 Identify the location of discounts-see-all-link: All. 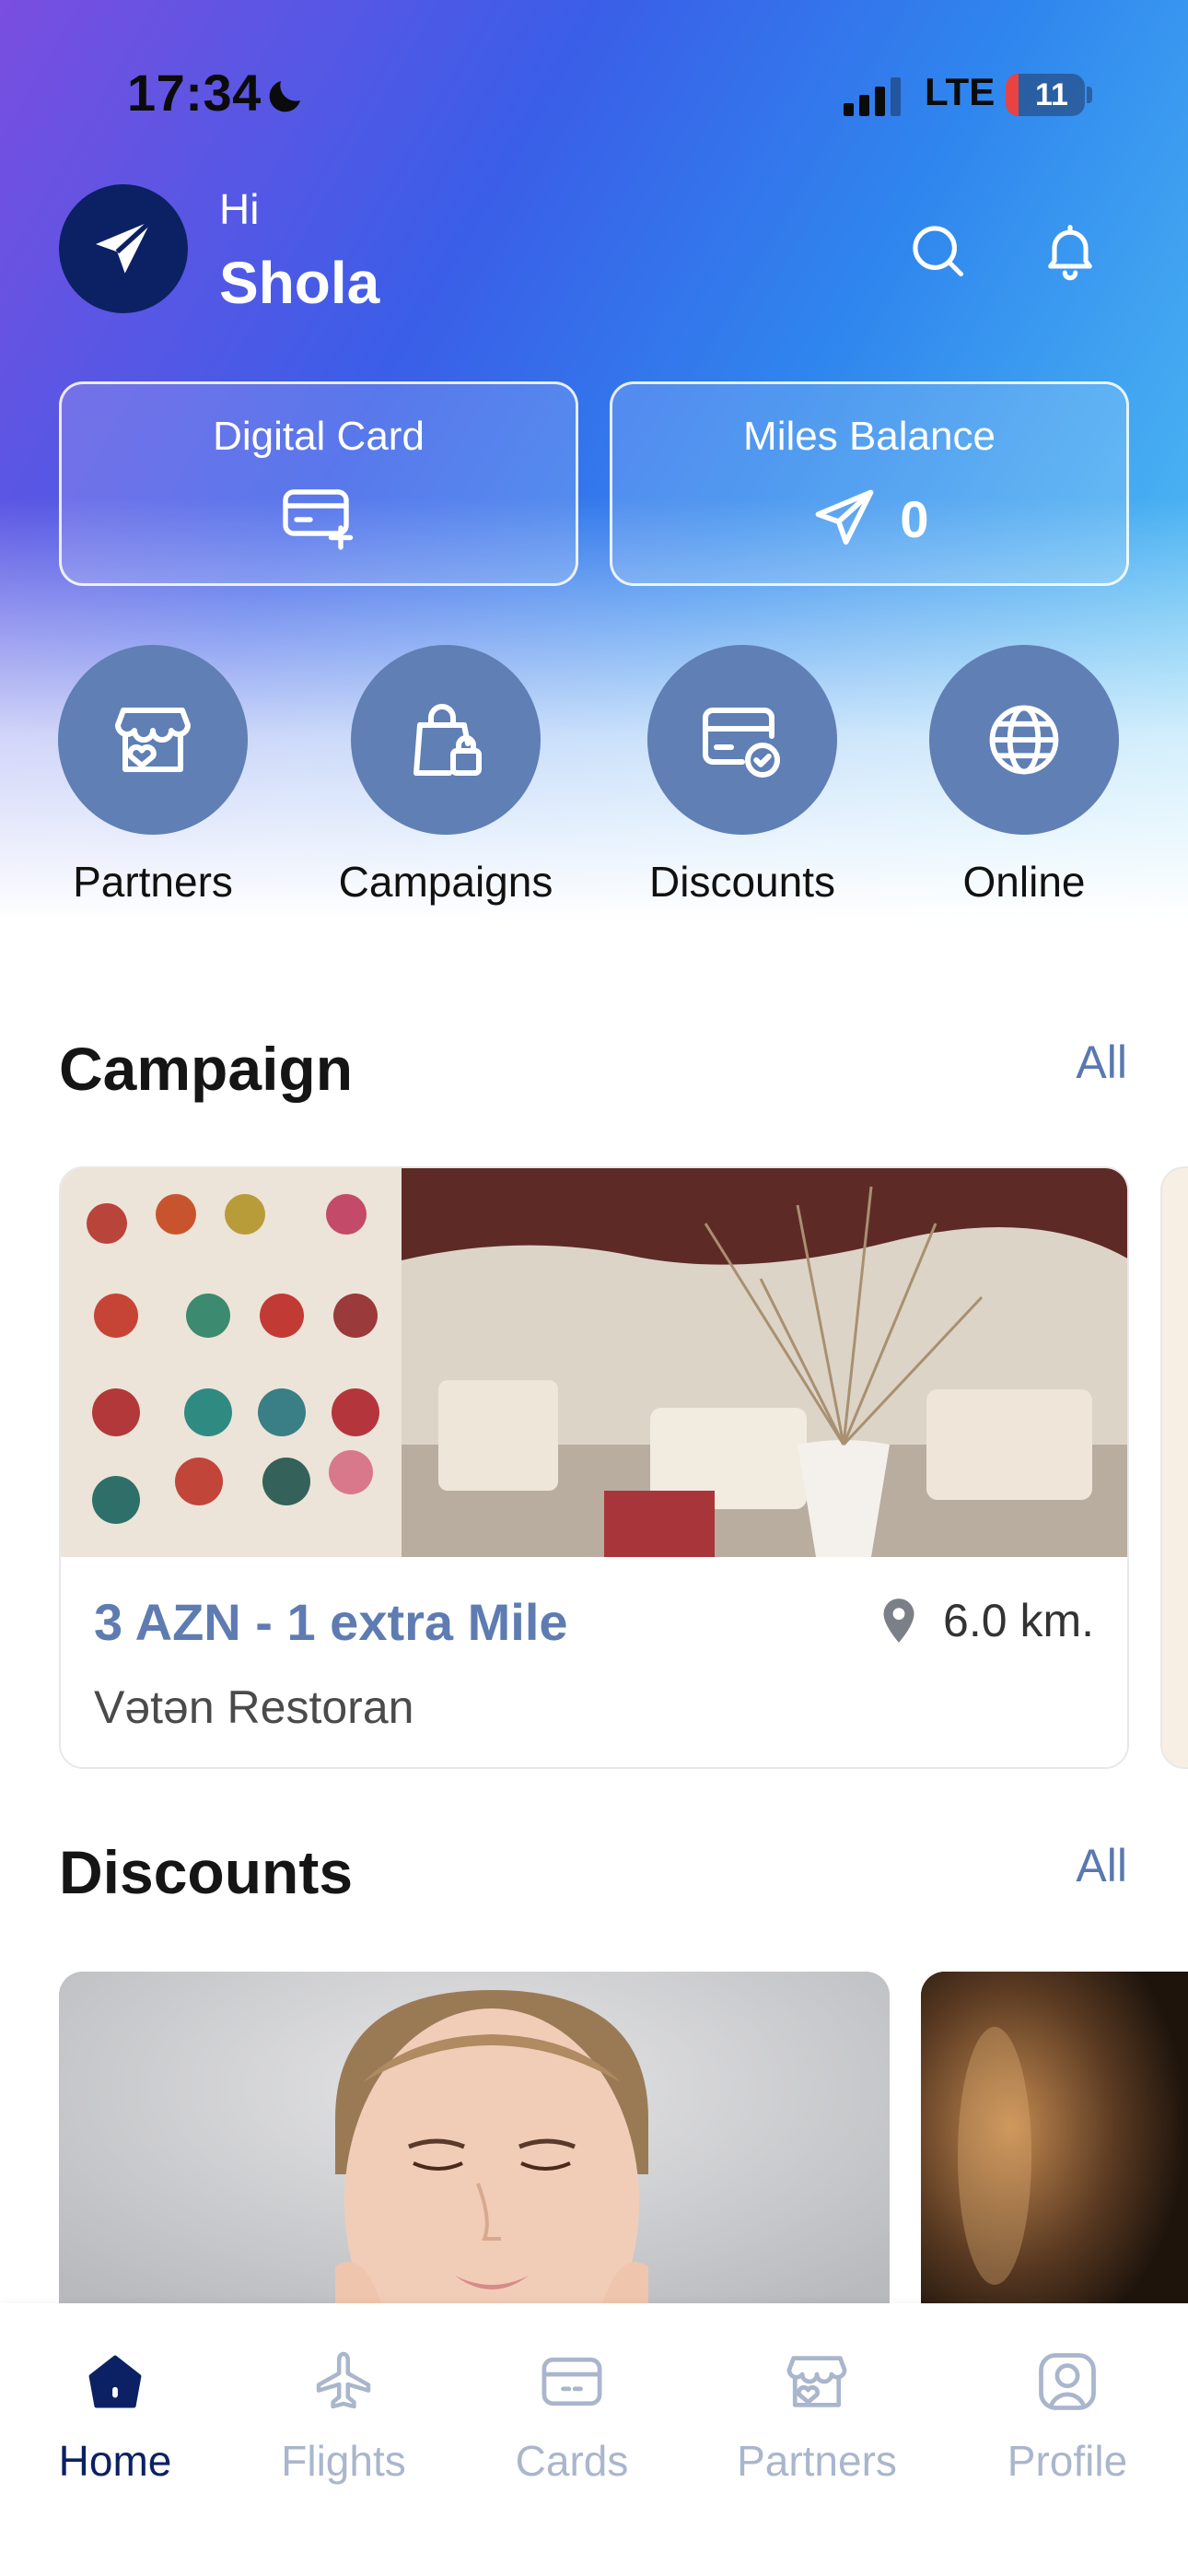
(1101, 1865).